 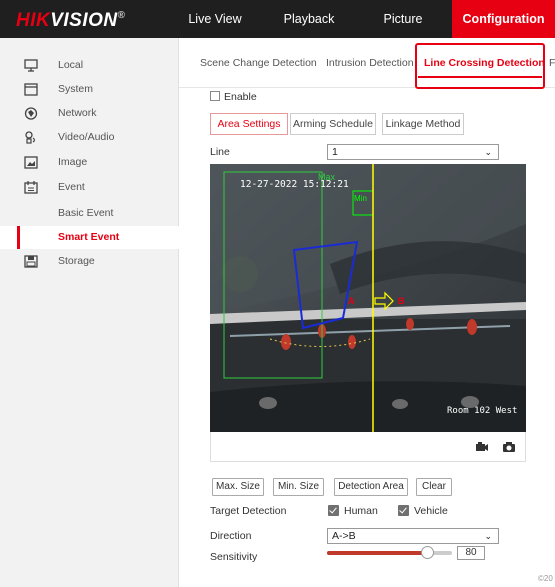 What do you see at coordinates (249, 124) in the screenshot?
I see `subtab-area-settings: Area Settings` at bounding box center [249, 124].